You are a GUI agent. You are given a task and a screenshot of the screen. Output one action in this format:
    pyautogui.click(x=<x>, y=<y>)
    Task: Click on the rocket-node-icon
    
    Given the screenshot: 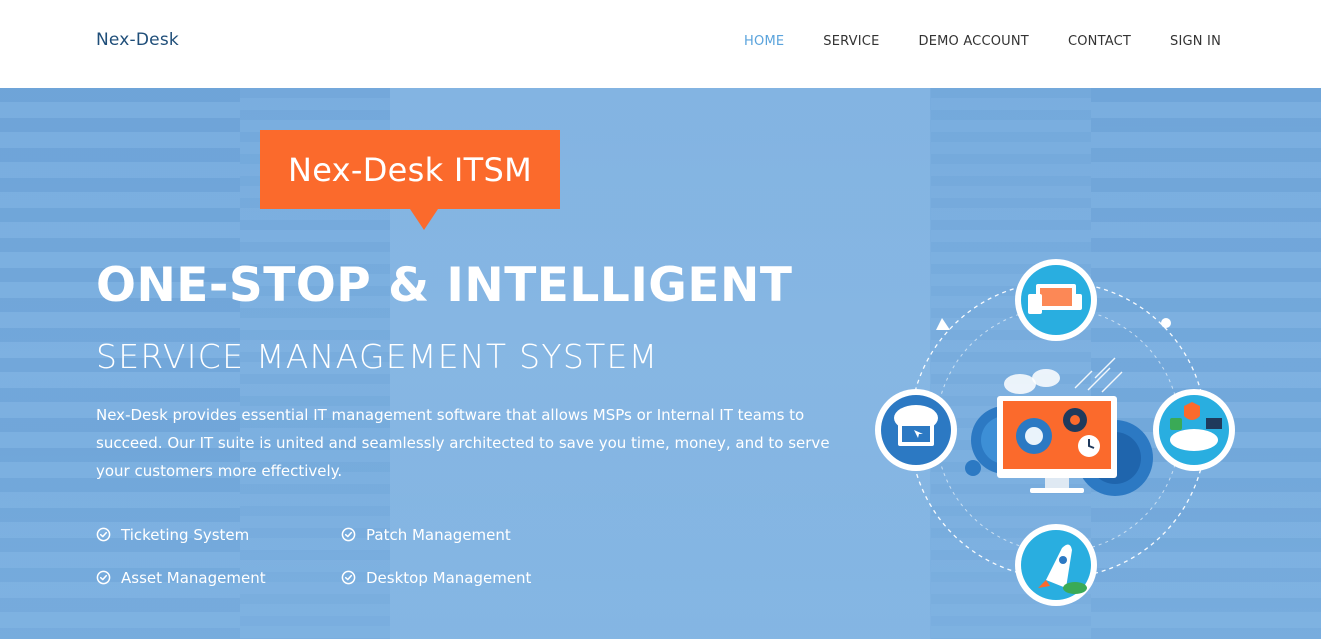 What is the action you would take?
    pyautogui.click(x=1056, y=565)
    